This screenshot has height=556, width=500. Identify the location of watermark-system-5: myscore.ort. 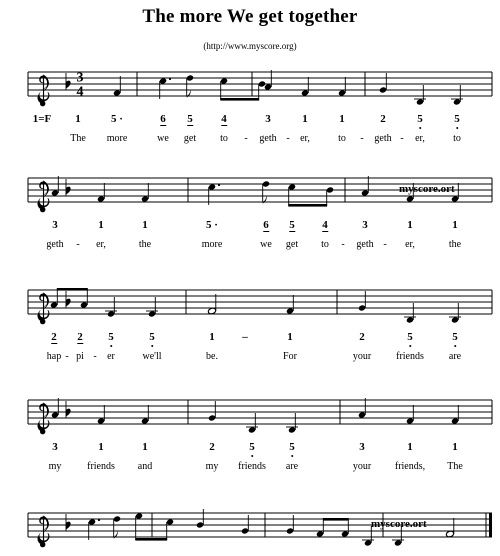
(399, 524).